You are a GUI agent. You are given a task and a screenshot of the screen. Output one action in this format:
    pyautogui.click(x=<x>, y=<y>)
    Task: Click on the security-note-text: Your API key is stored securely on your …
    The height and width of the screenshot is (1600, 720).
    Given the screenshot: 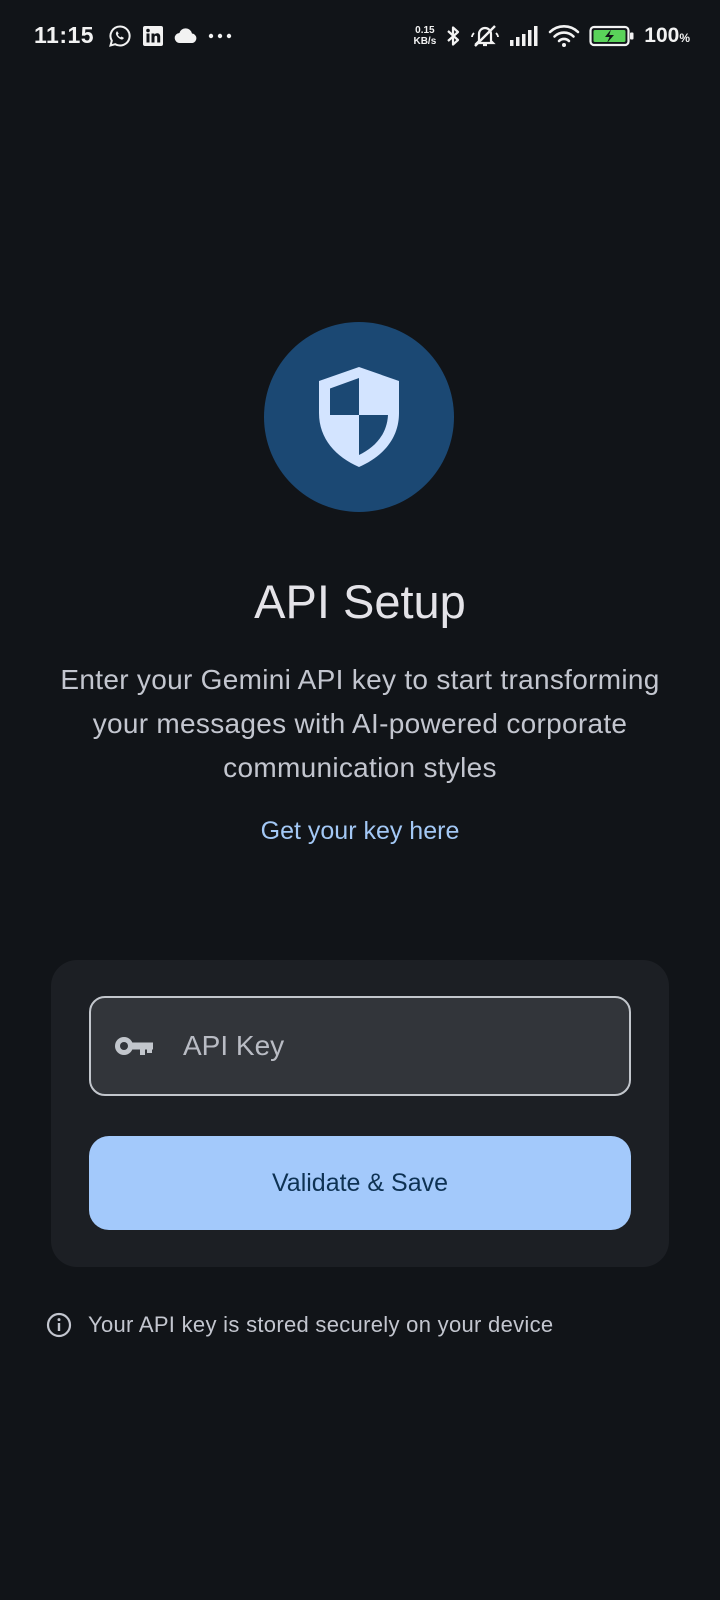 What is the action you would take?
    pyautogui.click(x=321, y=1324)
    